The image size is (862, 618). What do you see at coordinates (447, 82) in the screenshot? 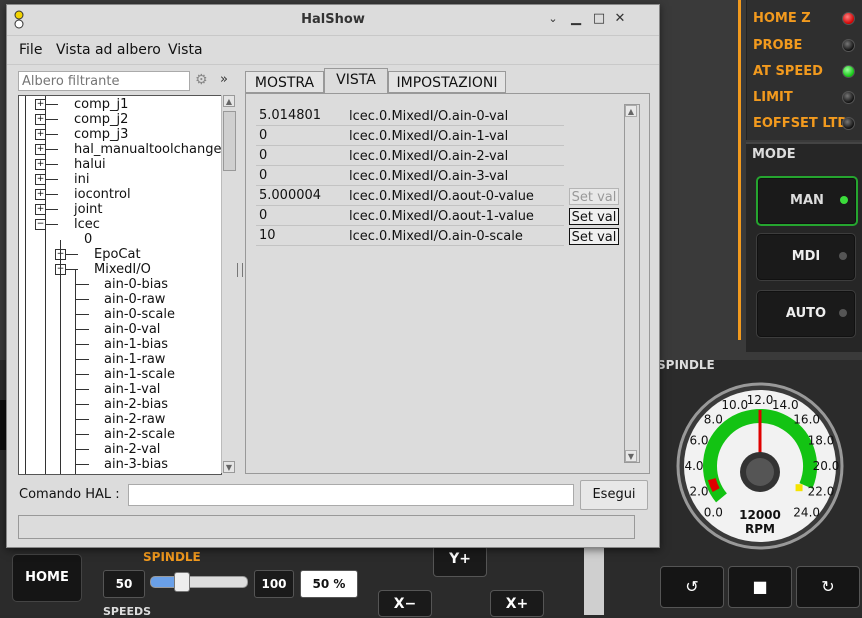
I see `tab-impostazioni: IMPOSTAZIONI` at bounding box center [447, 82].